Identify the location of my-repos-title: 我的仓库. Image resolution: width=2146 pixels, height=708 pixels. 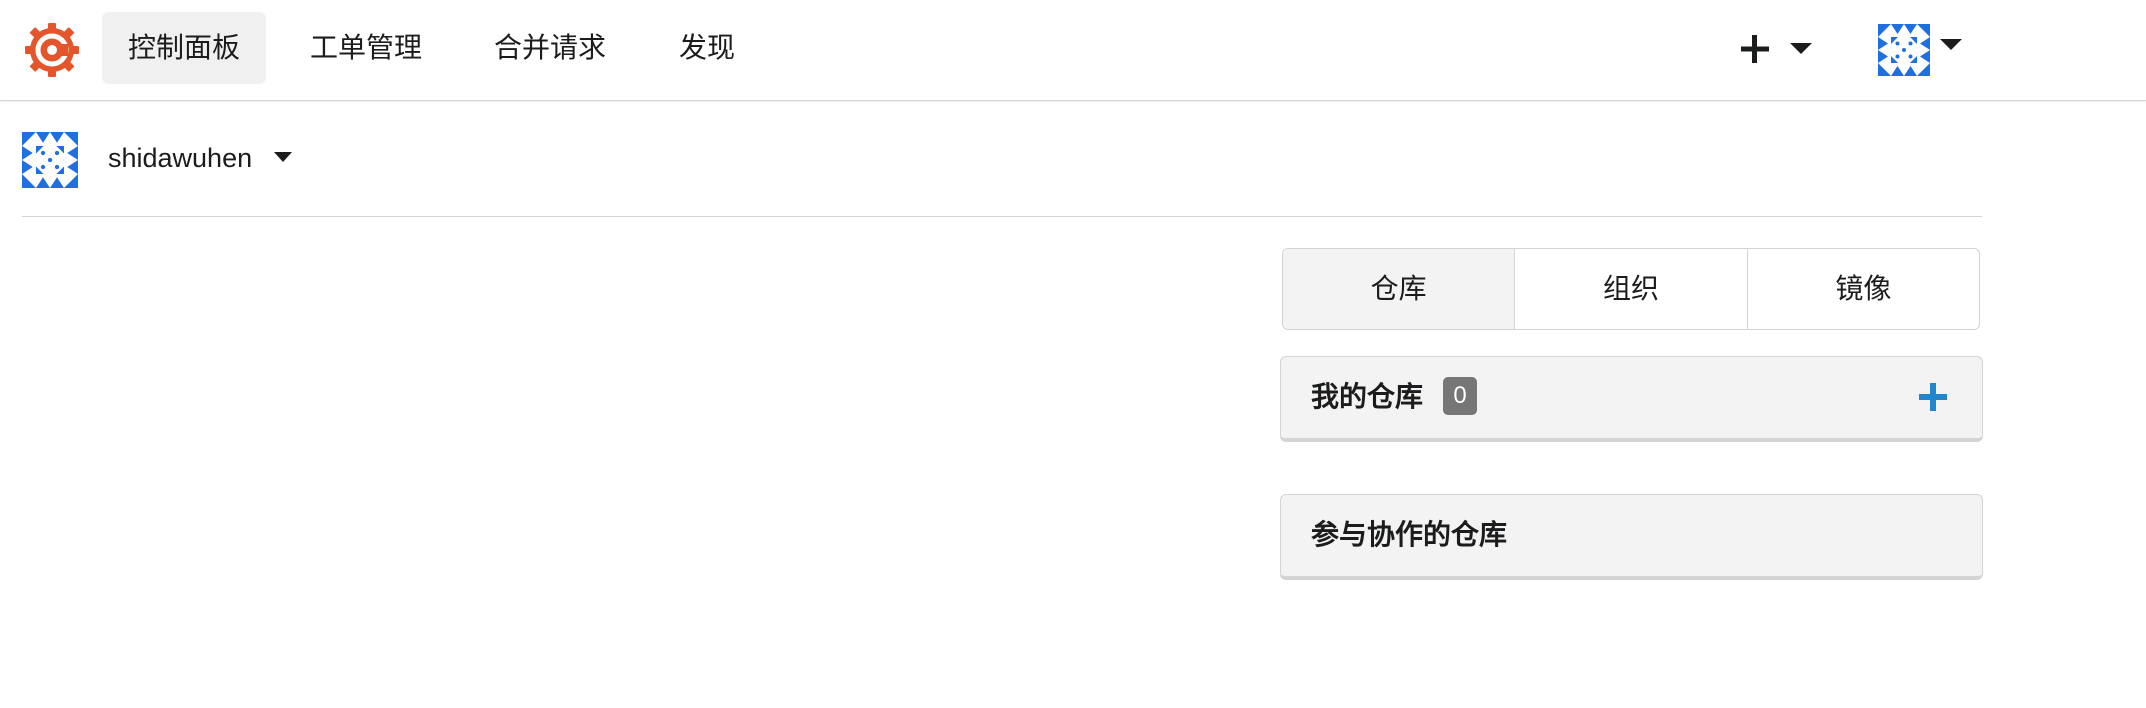
(1367, 396).